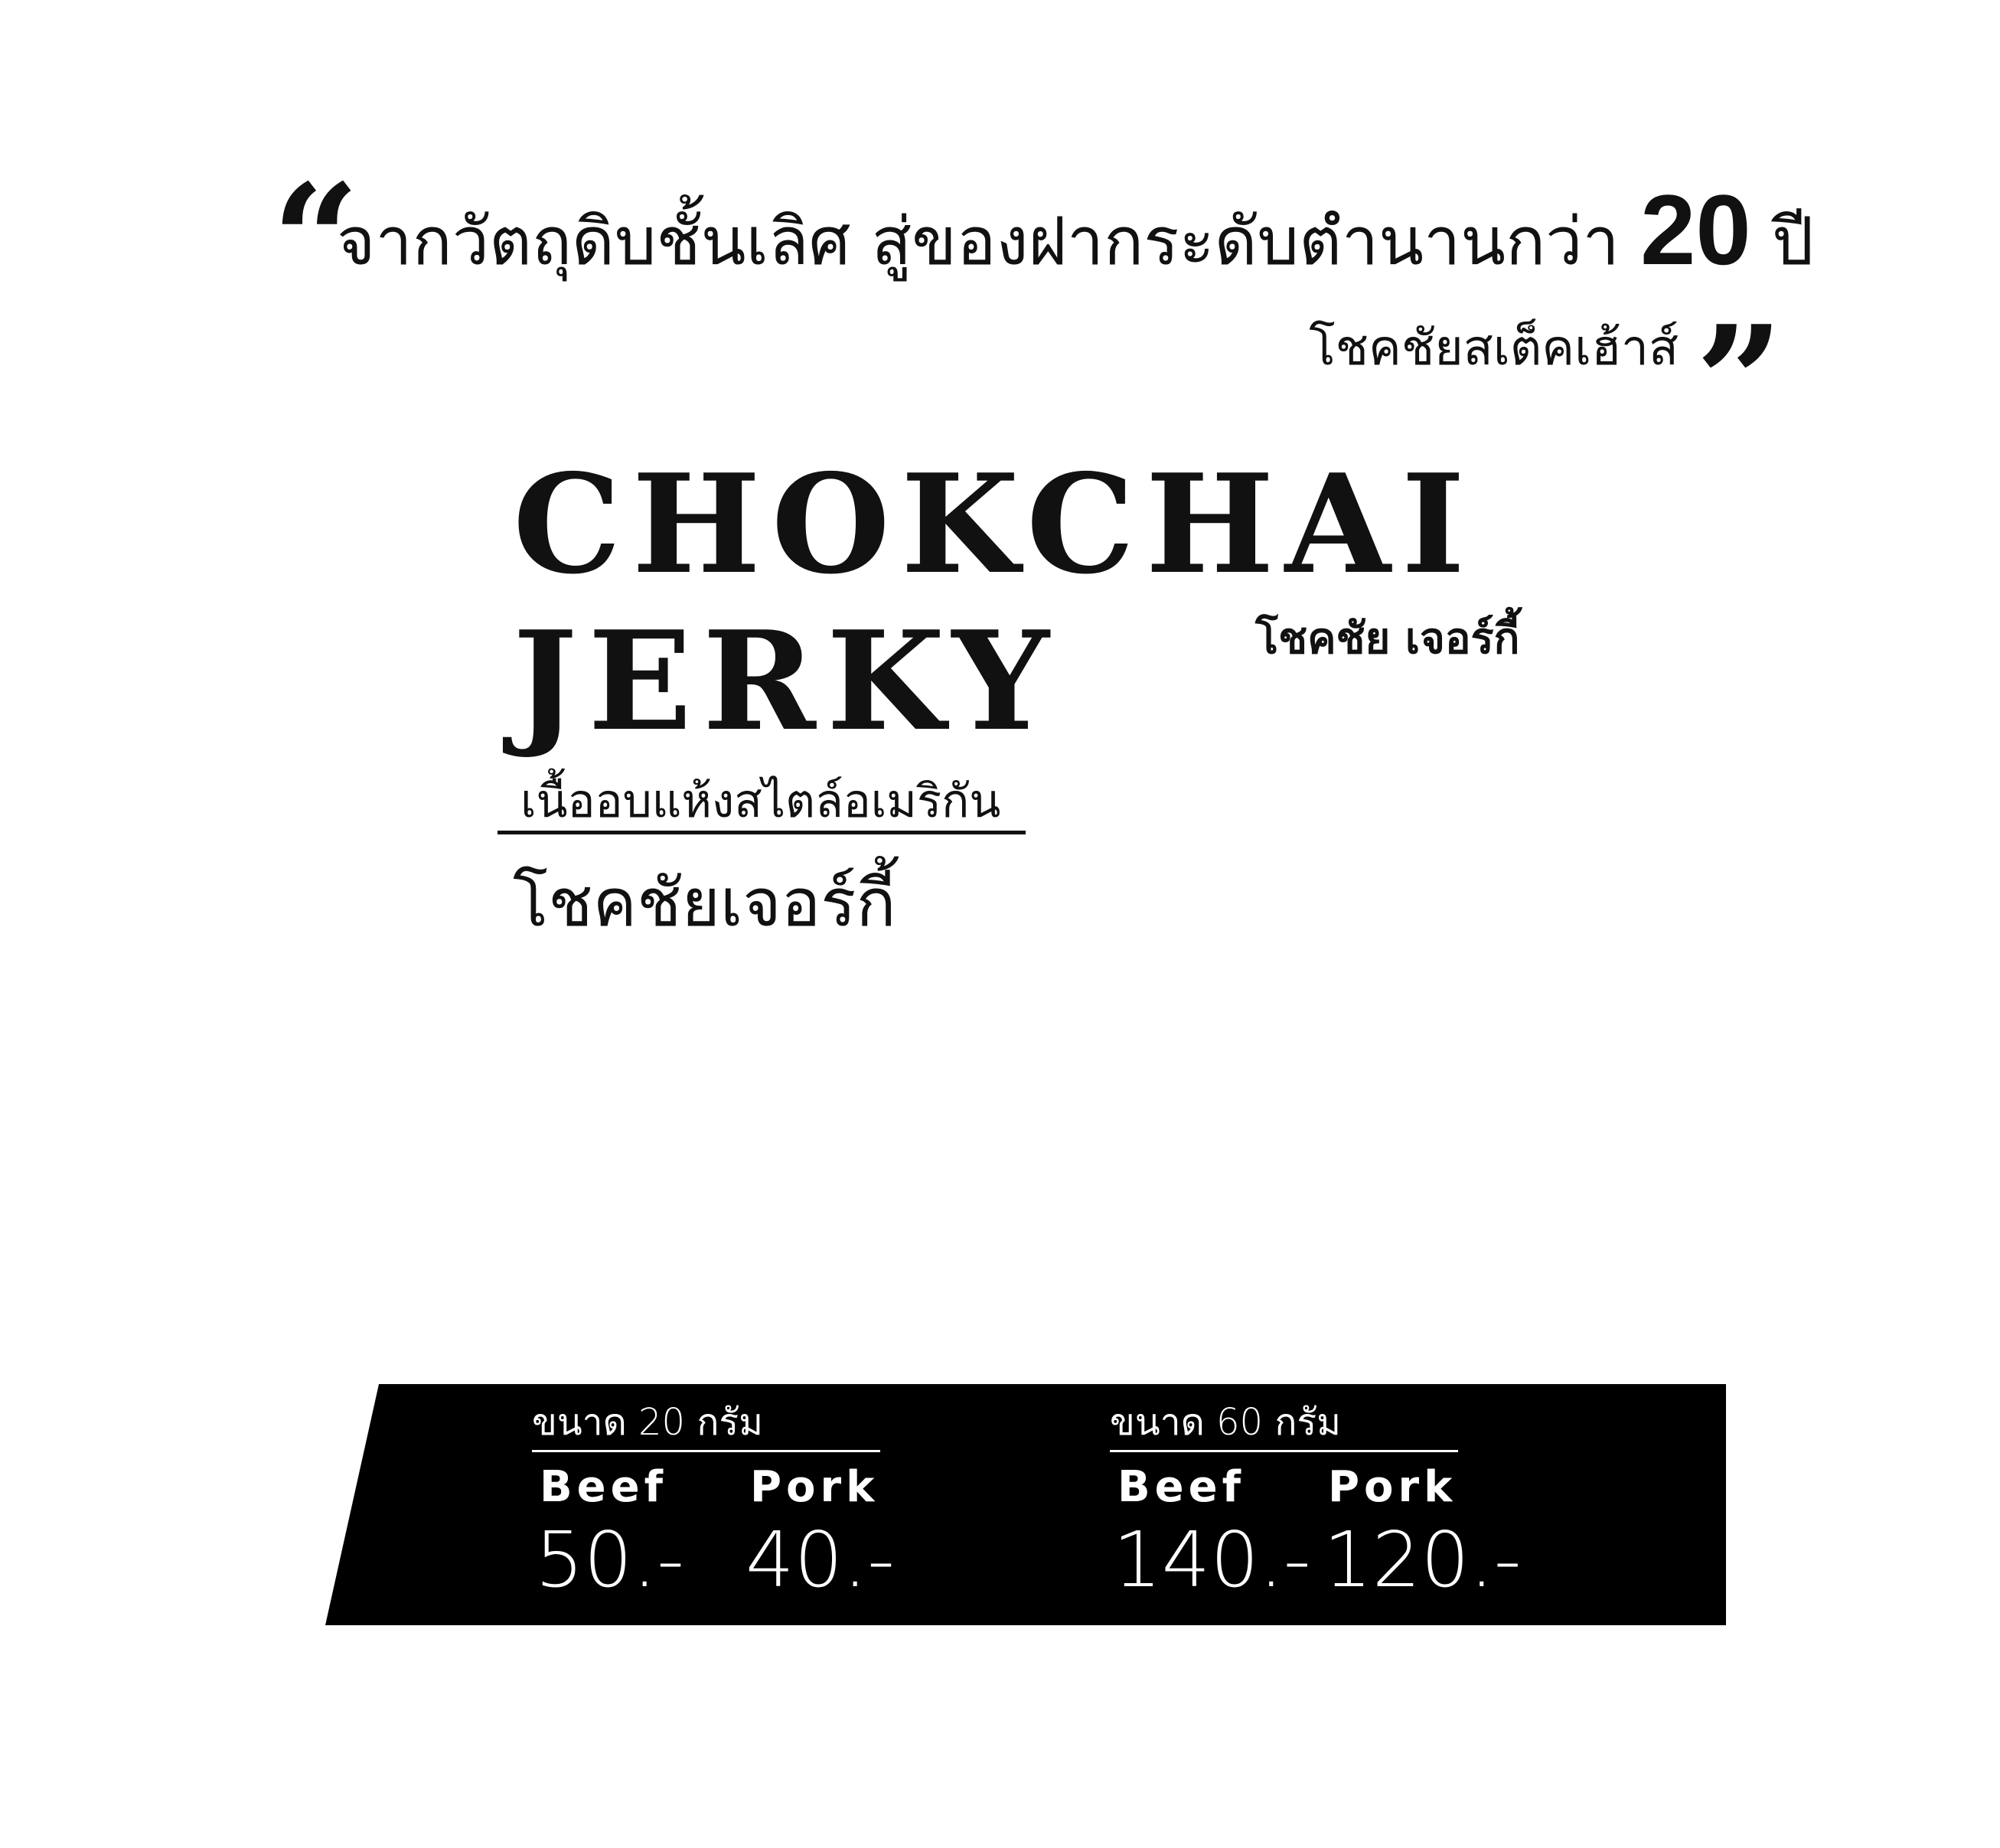 The height and width of the screenshot is (1848, 2000). What do you see at coordinates (705, 903) in the screenshot?
I see `brand-thai-name: โชคชัยเจอร์กี้` at bounding box center [705, 903].